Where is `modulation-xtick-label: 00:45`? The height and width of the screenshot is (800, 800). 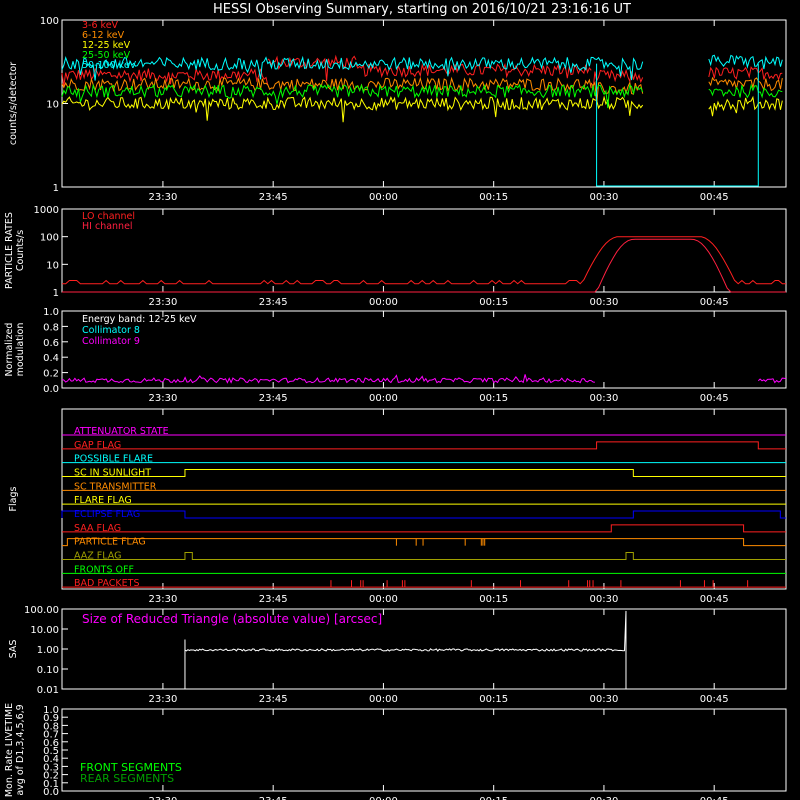
modulation-xtick-label: 00:45 is located at coordinates (714, 398).